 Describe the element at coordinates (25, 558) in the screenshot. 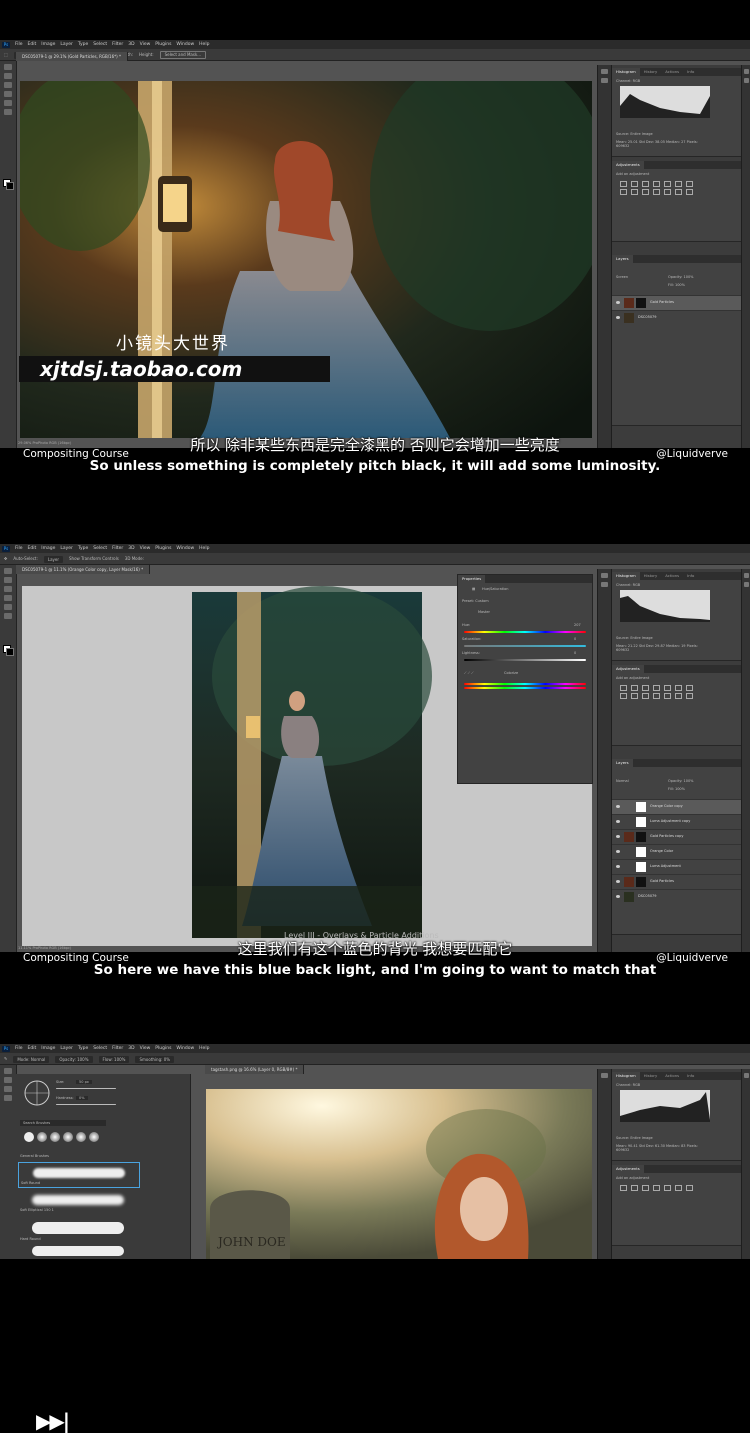

I see `auto-select-checkbox: Auto-Select:` at that location.